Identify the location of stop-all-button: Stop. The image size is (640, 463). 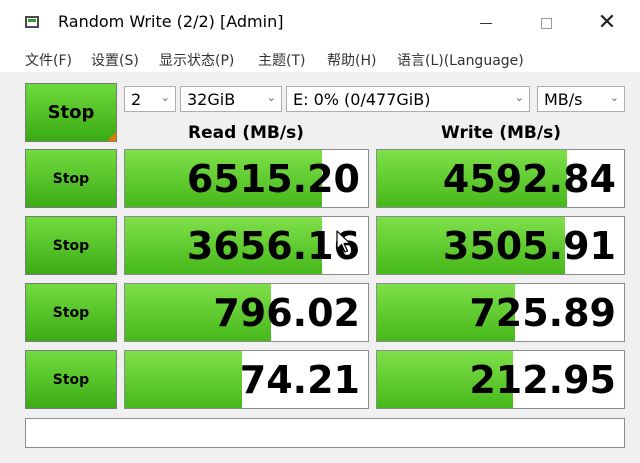
(71, 112).